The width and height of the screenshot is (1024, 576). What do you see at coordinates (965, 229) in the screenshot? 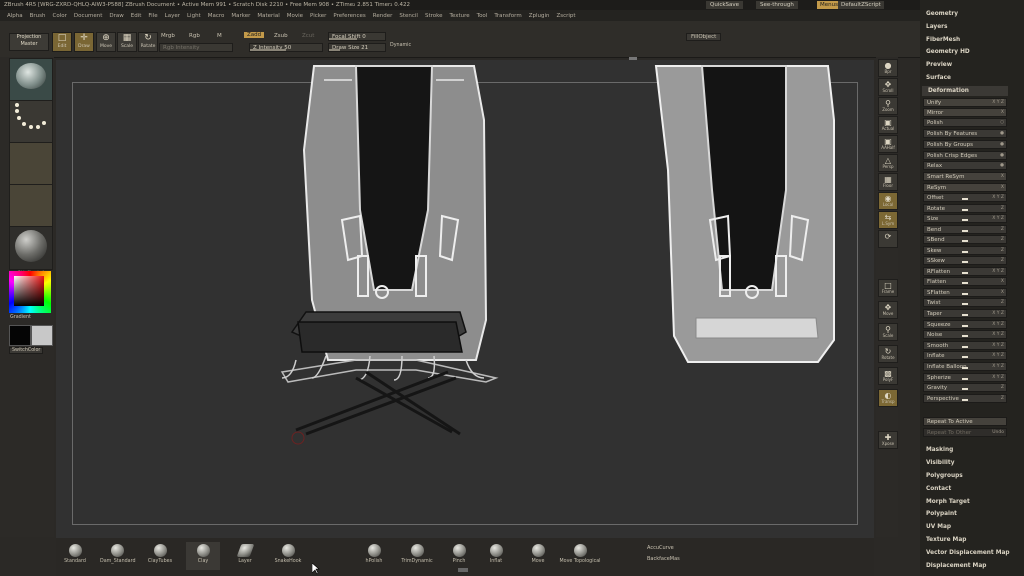
I see `bend-slider: Bend Z` at bounding box center [965, 229].